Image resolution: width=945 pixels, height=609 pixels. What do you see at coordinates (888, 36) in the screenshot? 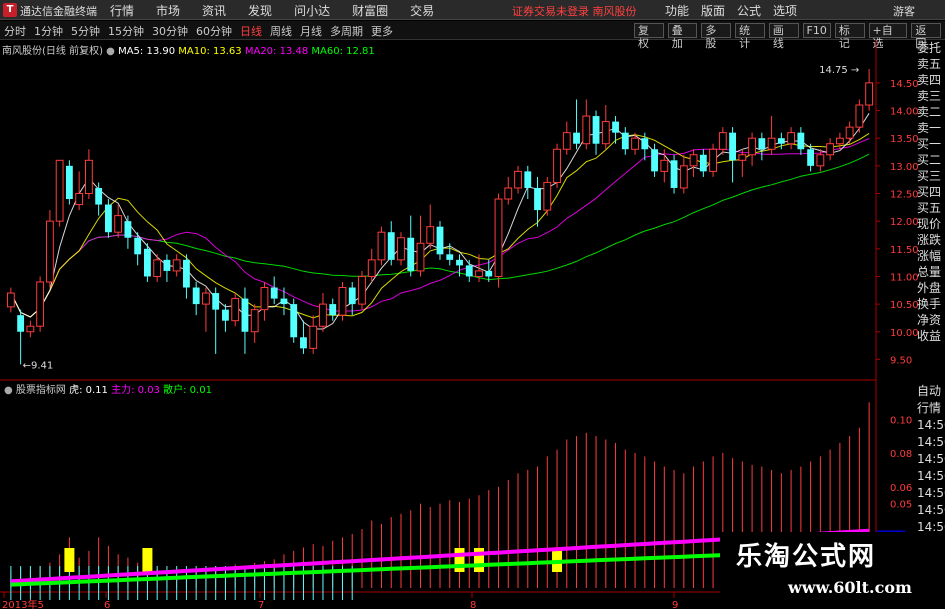
I see `tool-button-7: +自选` at bounding box center [888, 36].